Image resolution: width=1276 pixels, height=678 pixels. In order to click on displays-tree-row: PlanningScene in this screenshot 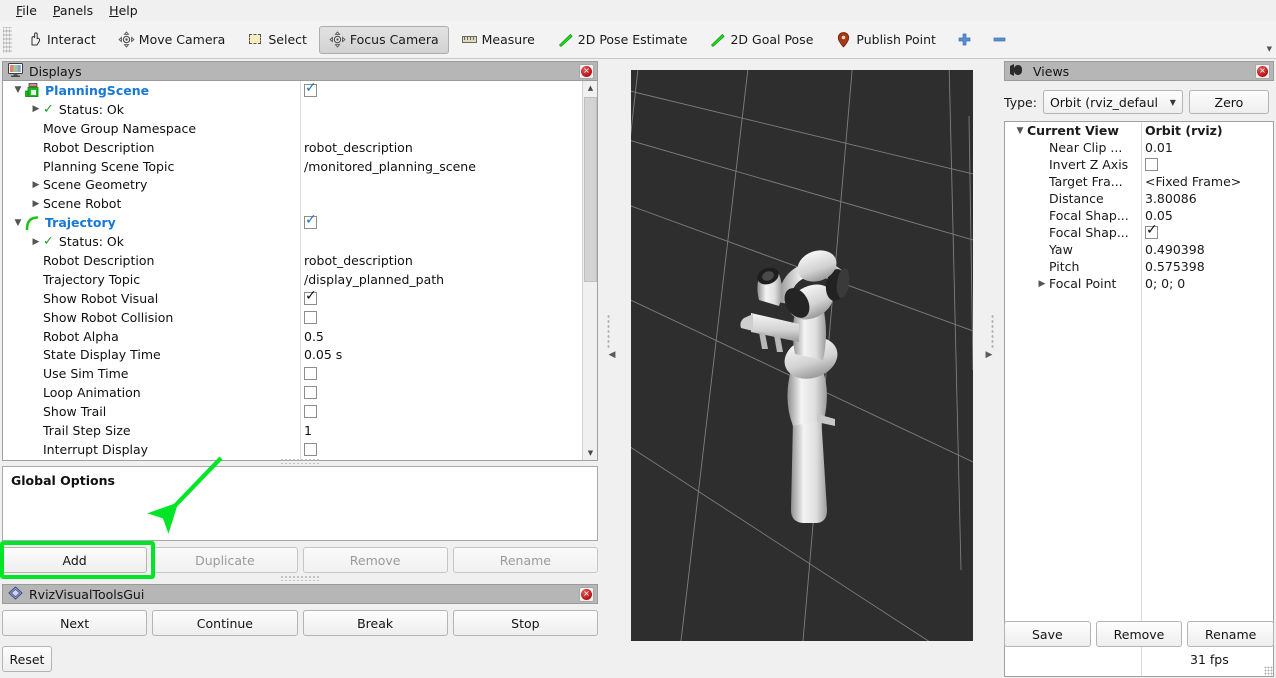, I will do `click(292, 90)`.